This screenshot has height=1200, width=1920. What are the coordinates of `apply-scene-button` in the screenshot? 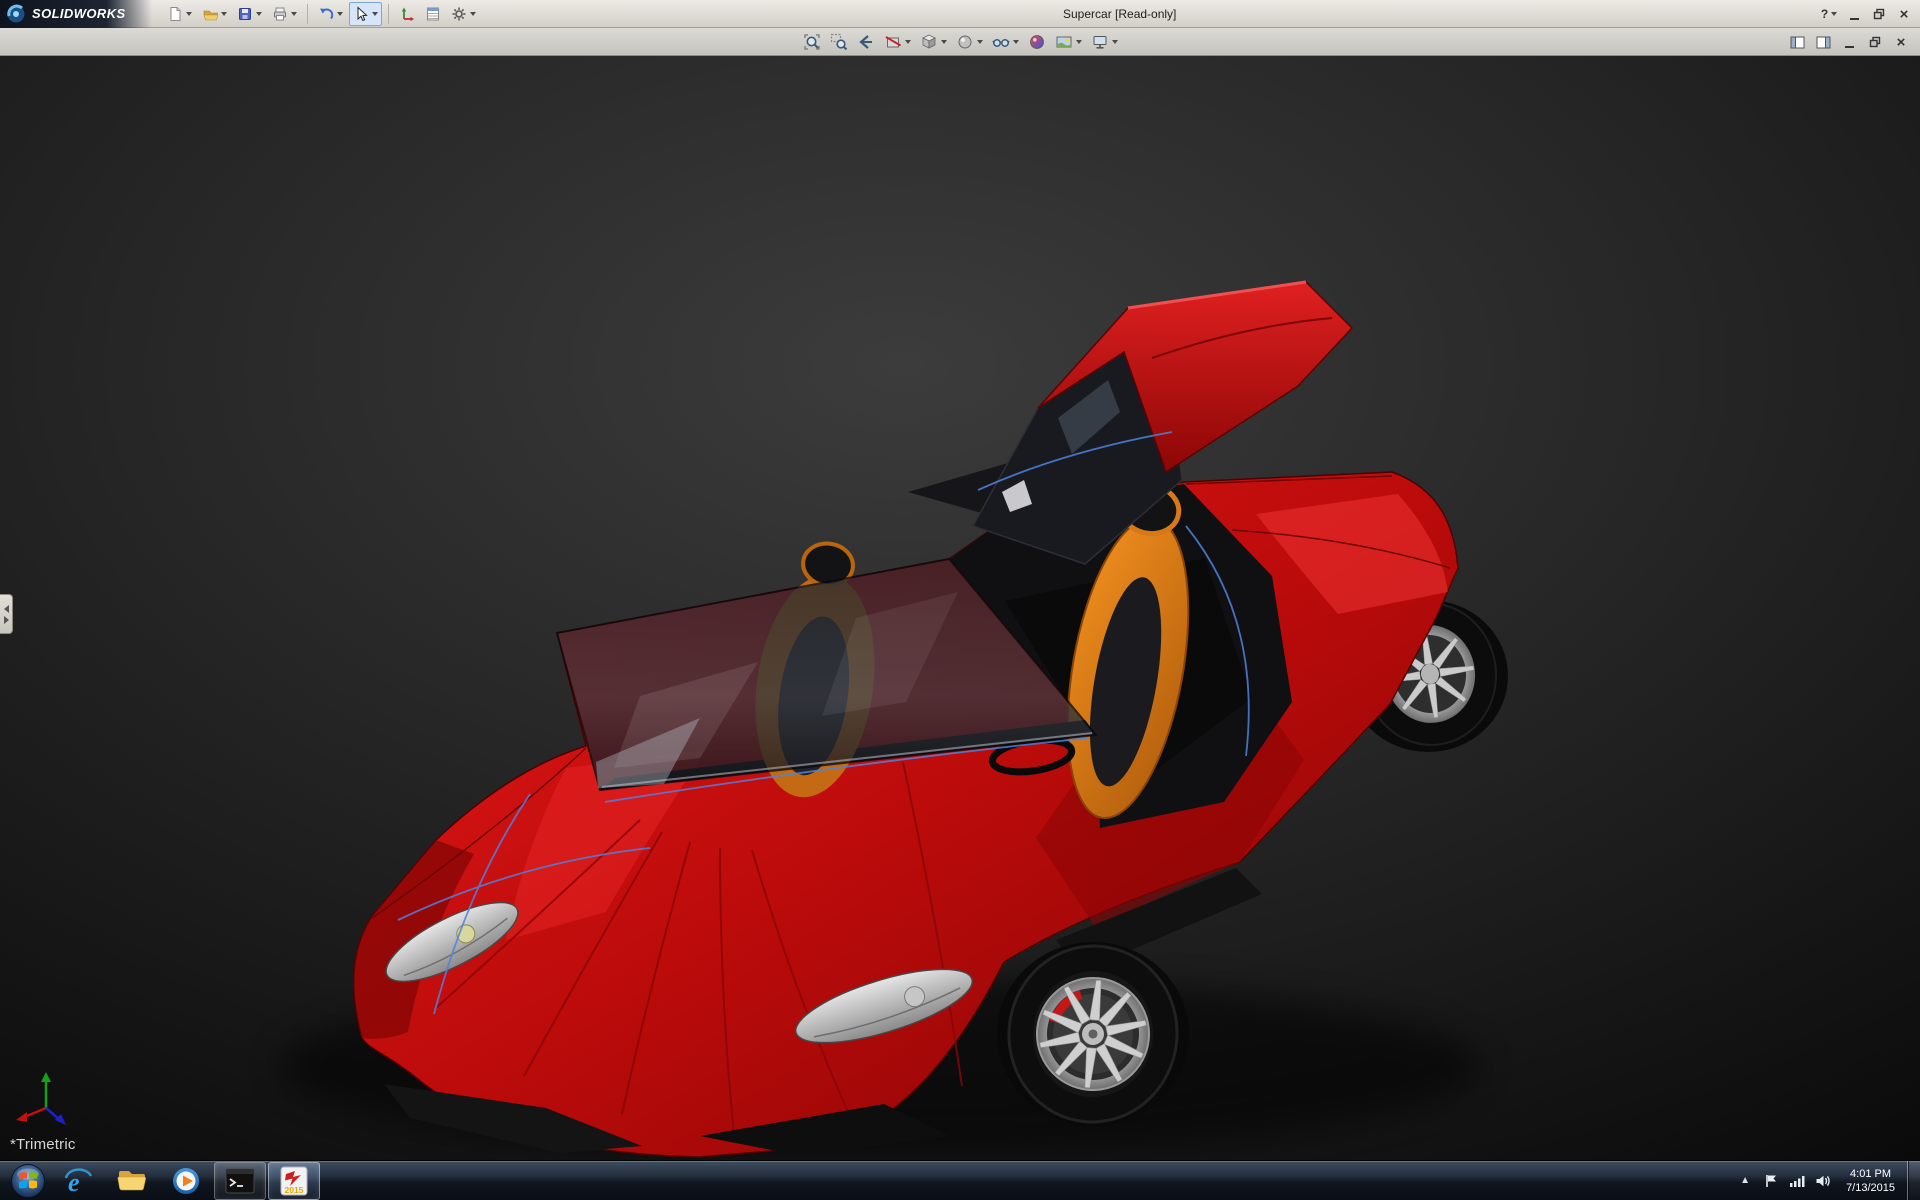 It's located at (1068, 42).